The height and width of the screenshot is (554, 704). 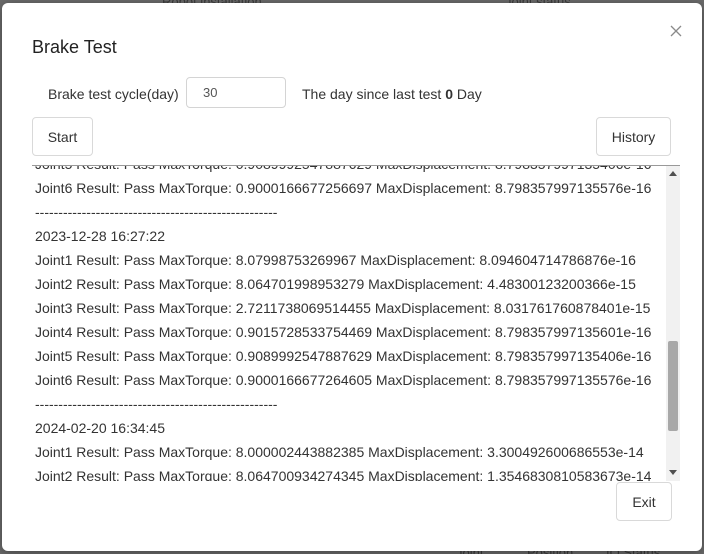 What do you see at coordinates (673, 323) in the screenshot?
I see `log-scrollbar` at bounding box center [673, 323].